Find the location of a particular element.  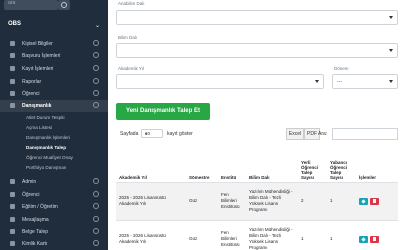

admin-icon is located at coordinates (12, 181).